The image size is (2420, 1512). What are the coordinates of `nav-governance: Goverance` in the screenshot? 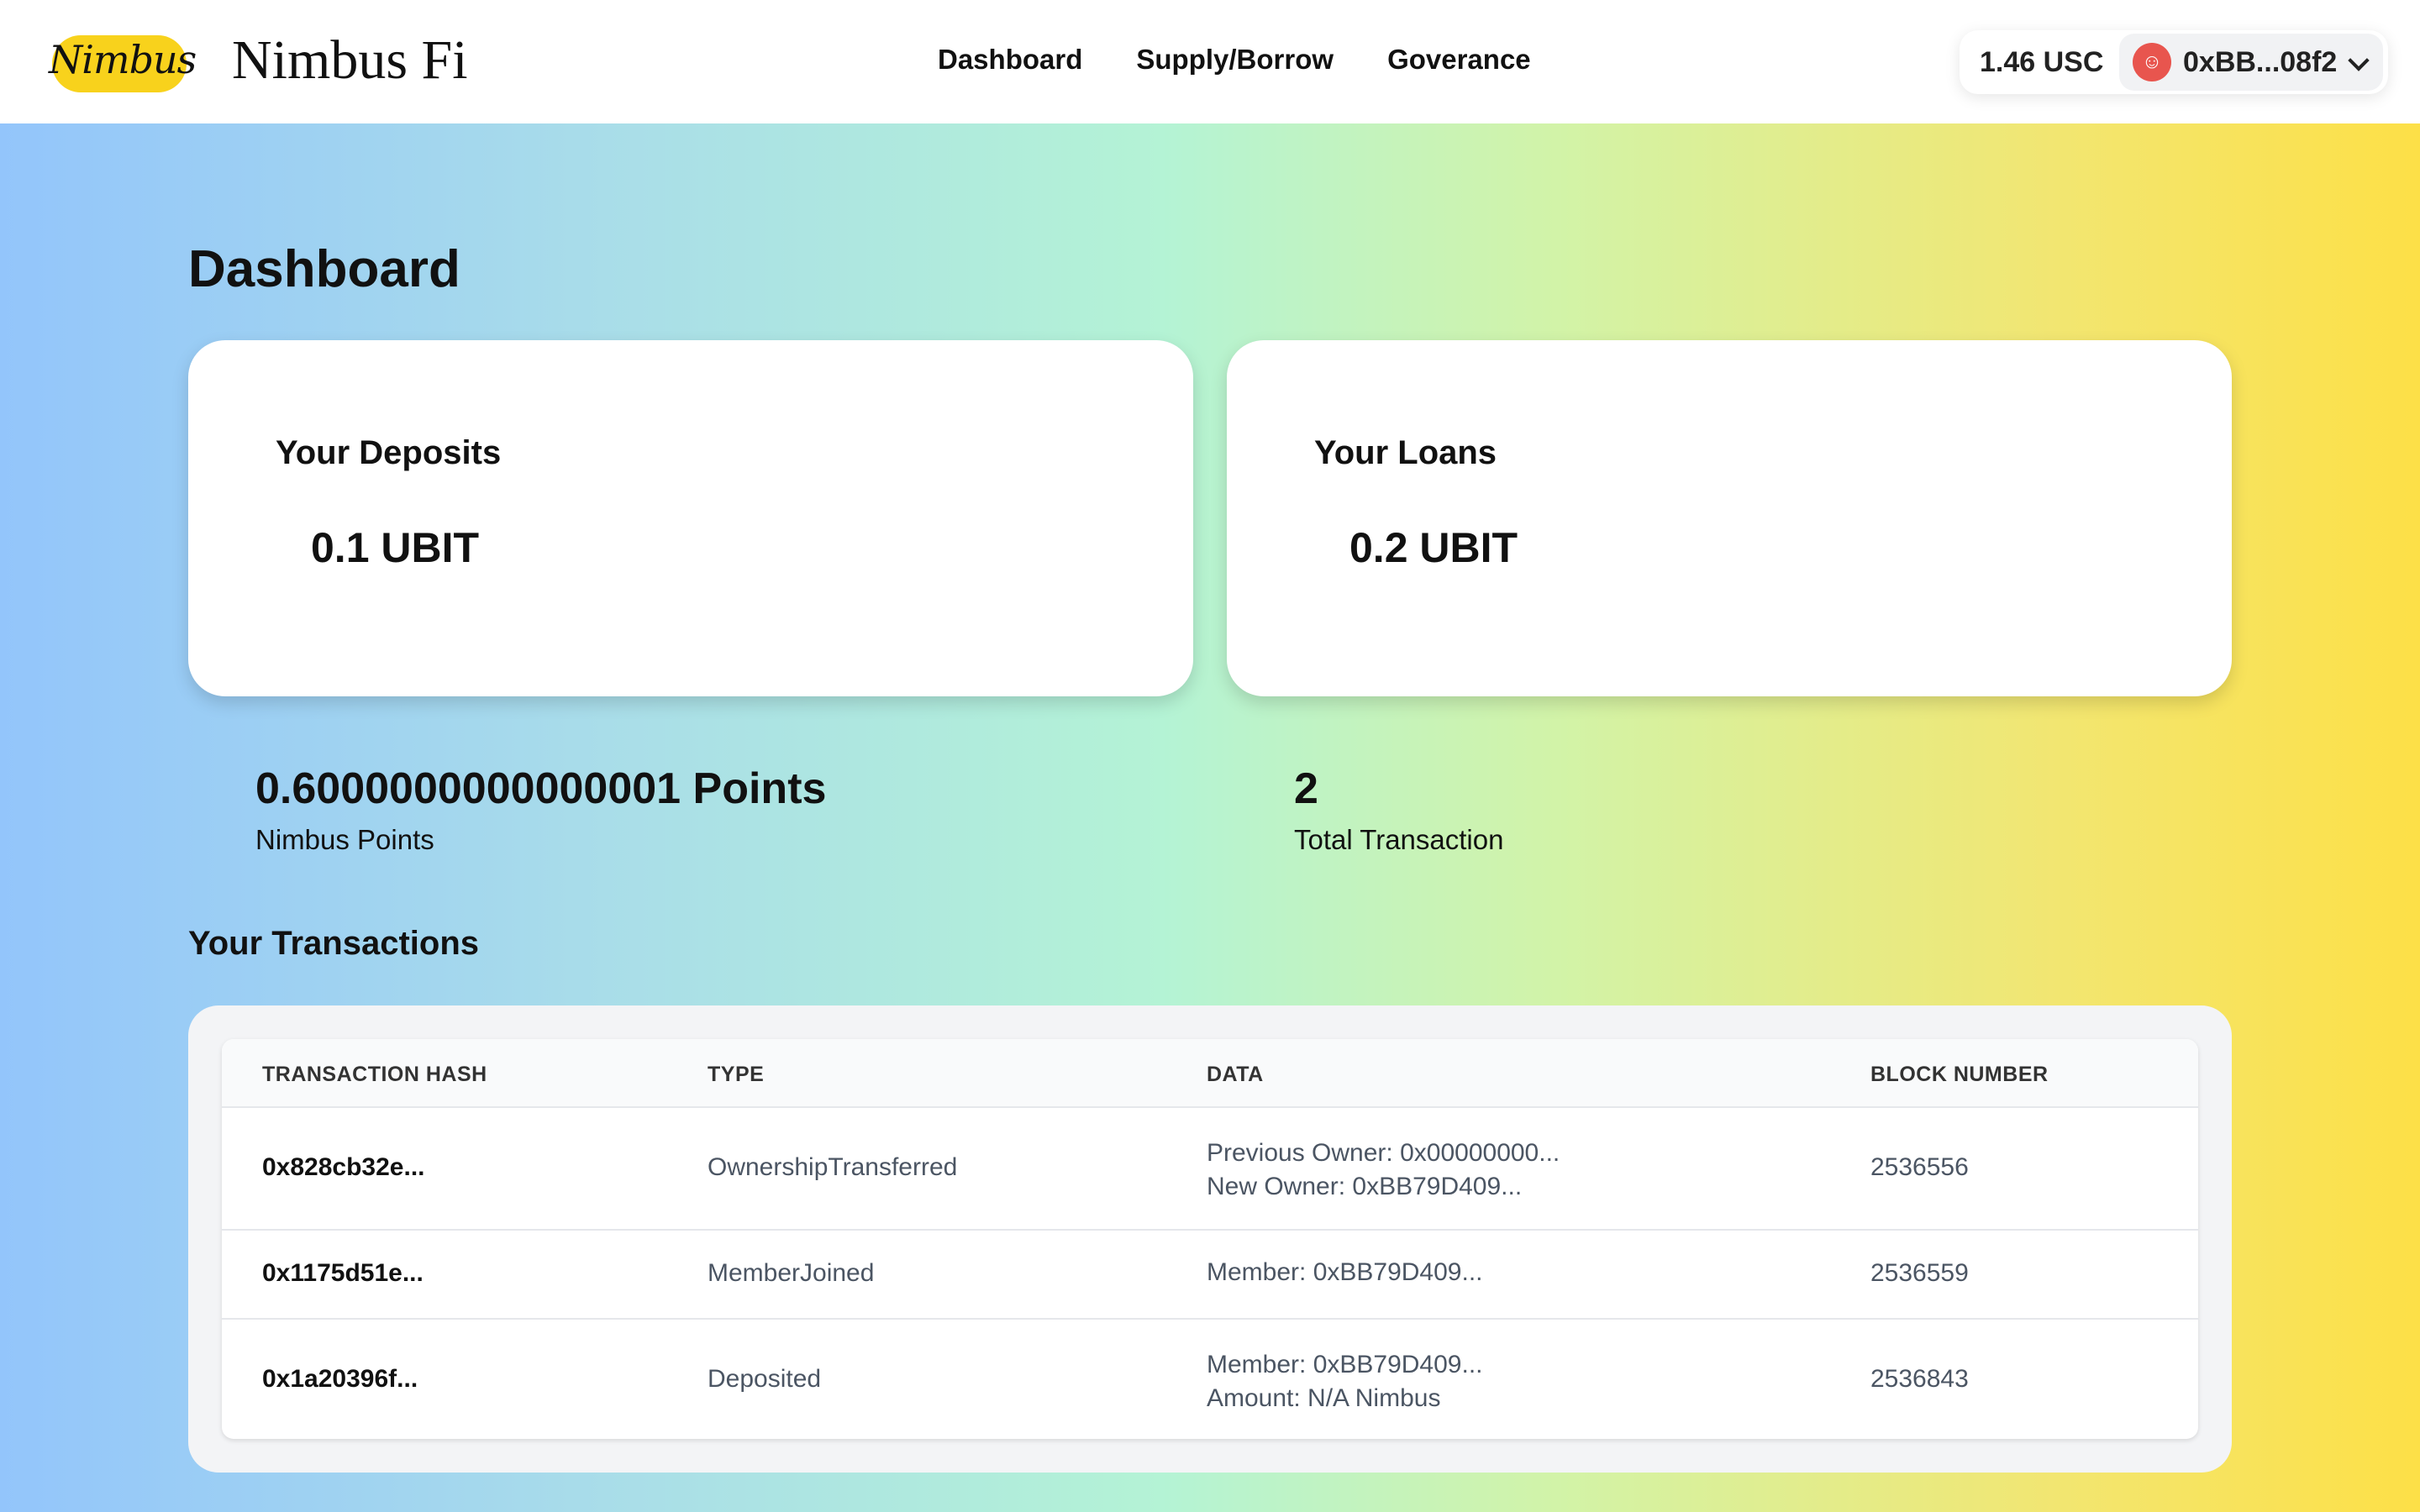 It's located at (1459, 60).